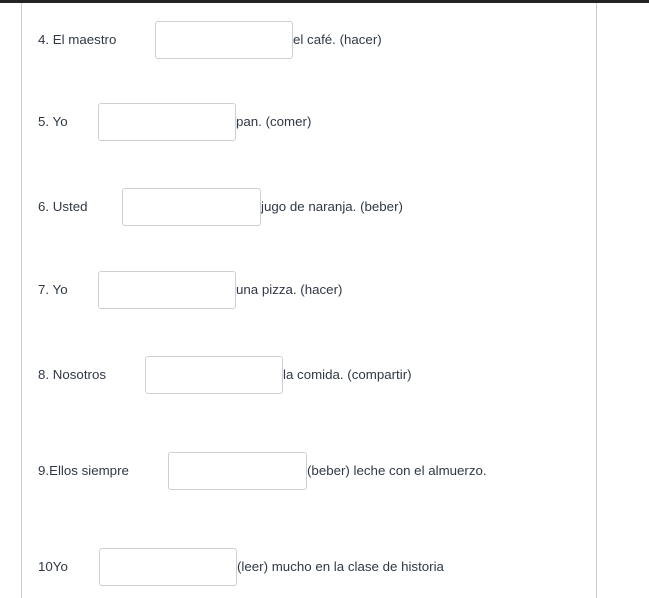 The width and height of the screenshot is (649, 598). What do you see at coordinates (72, 375) in the screenshot?
I see `question-prefix-text: 8. Nosotros` at bounding box center [72, 375].